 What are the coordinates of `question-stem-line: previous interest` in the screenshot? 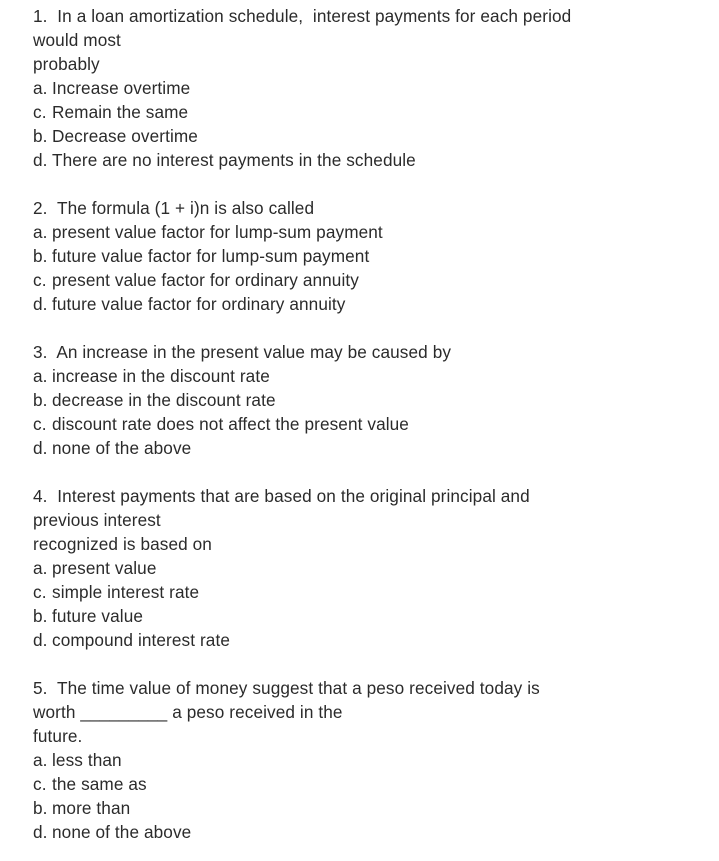 It's located at (97, 520).